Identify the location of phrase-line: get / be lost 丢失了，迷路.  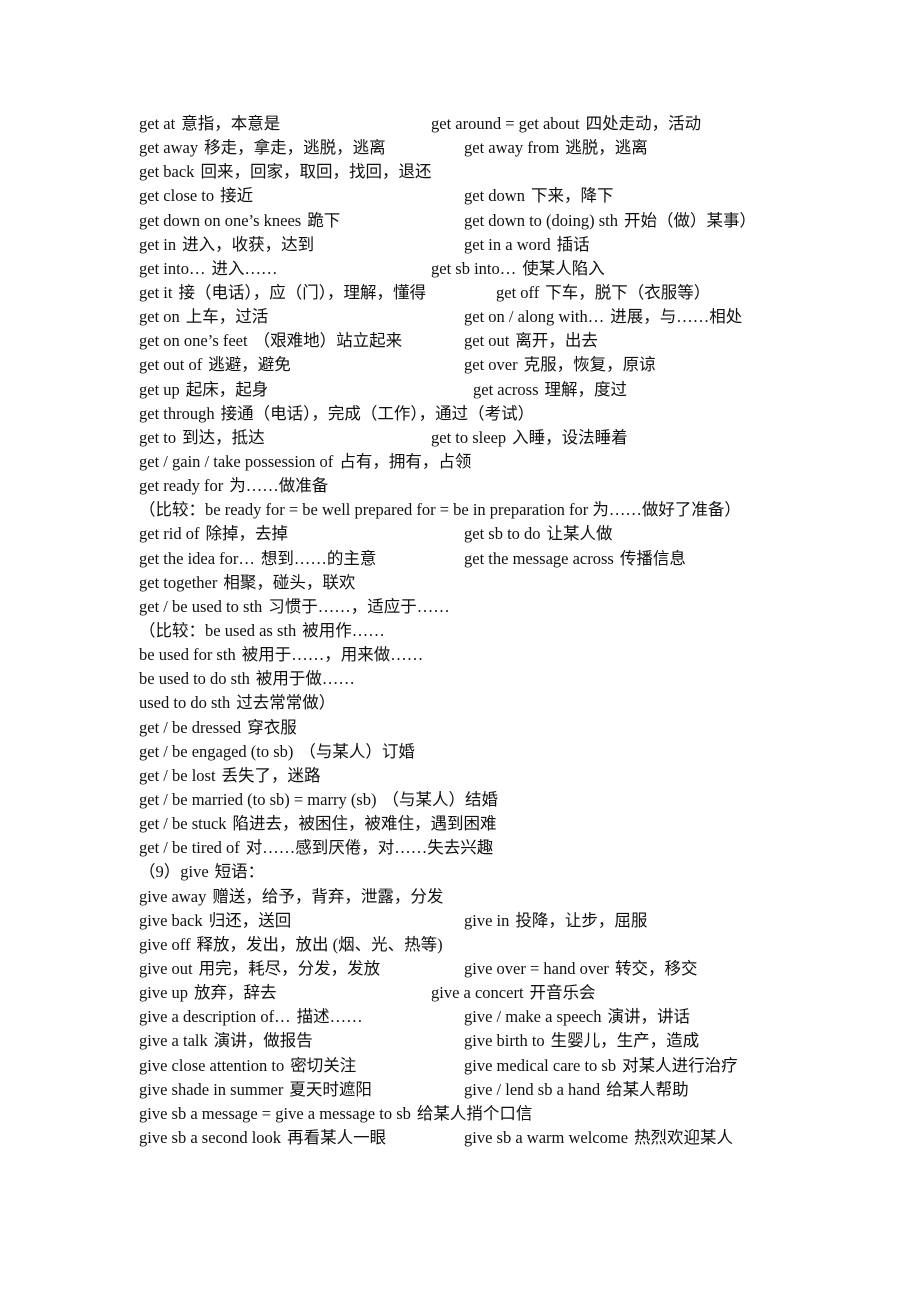
(479, 776).